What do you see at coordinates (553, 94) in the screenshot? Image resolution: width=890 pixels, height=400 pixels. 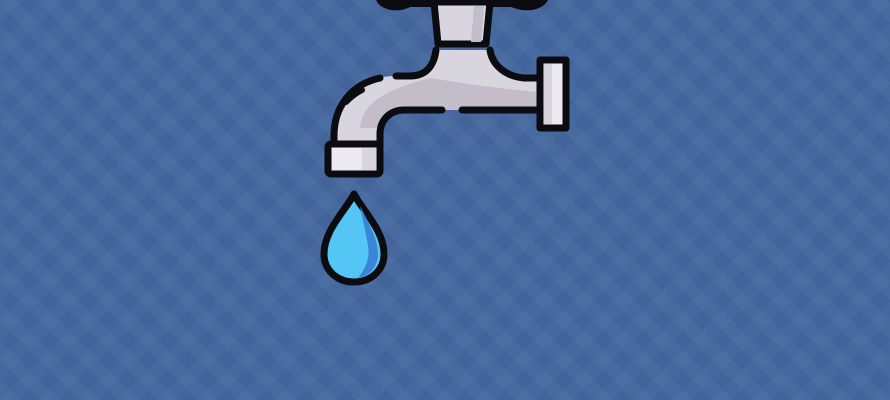 I see `pipe-connector` at bounding box center [553, 94].